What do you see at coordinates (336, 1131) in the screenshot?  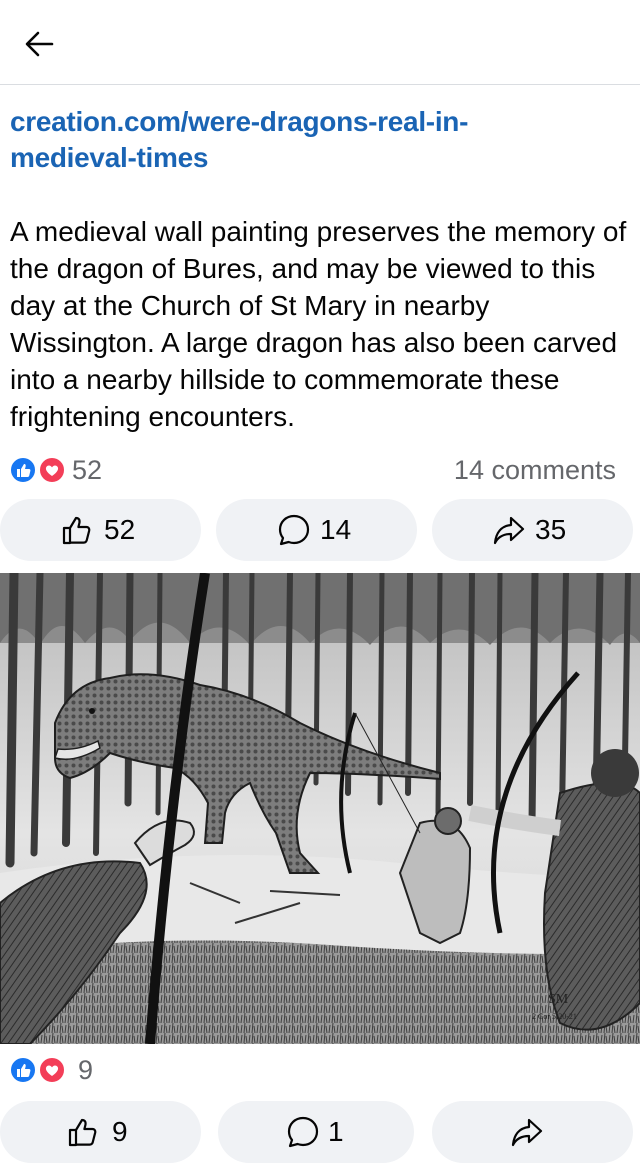 I see `photo-comment-count: 1` at bounding box center [336, 1131].